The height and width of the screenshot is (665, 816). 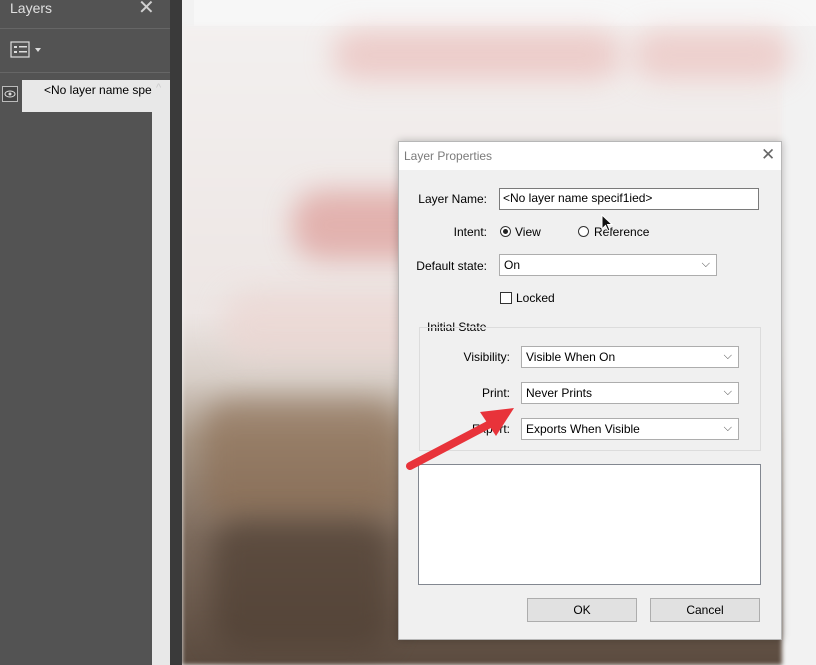 What do you see at coordinates (607, 223) in the screenshot?
I see `mouse-cursor-icon` at bounding box center [607, 223].